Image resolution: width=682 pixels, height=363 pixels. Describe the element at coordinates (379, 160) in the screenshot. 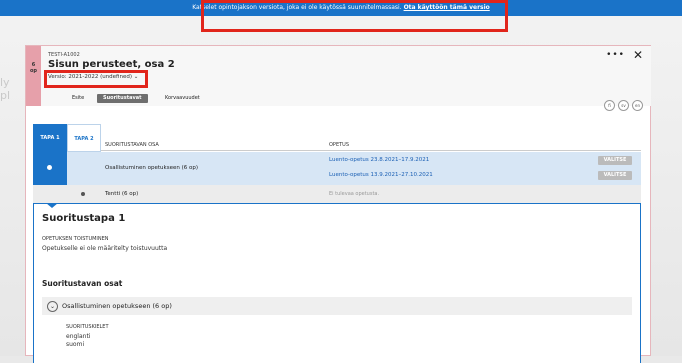

I see `teaching-link-1: Luento-opetus 23.8.2021–17.9.2021` at that location.